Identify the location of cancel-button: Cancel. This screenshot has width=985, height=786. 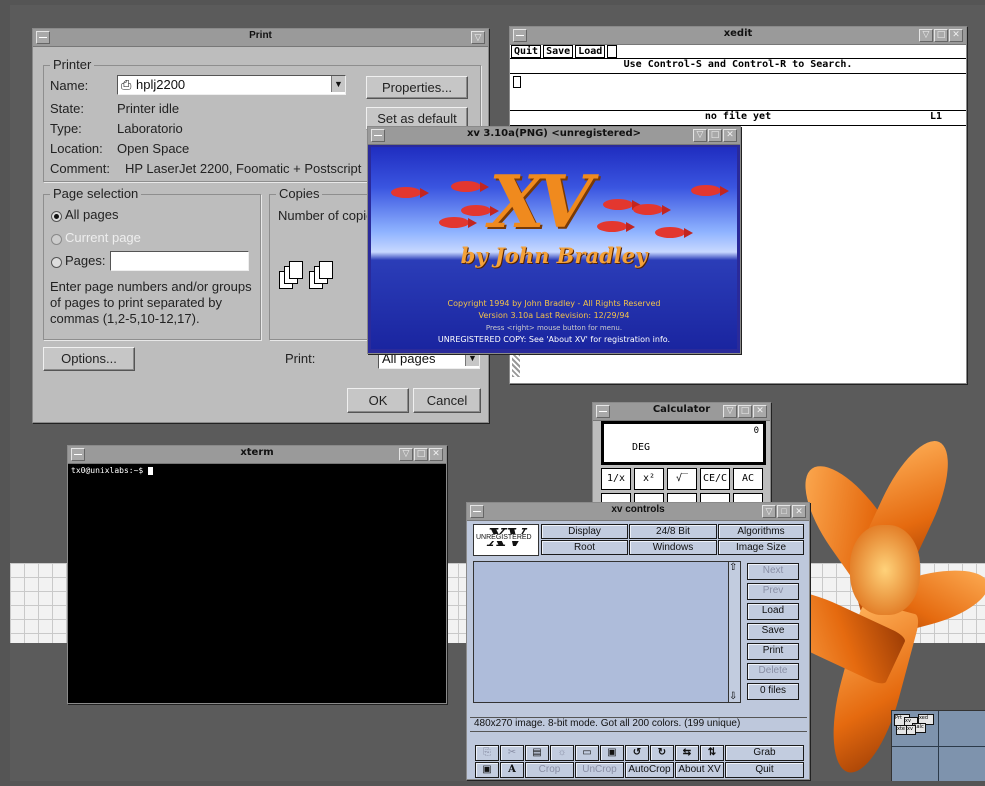
(447, 400).